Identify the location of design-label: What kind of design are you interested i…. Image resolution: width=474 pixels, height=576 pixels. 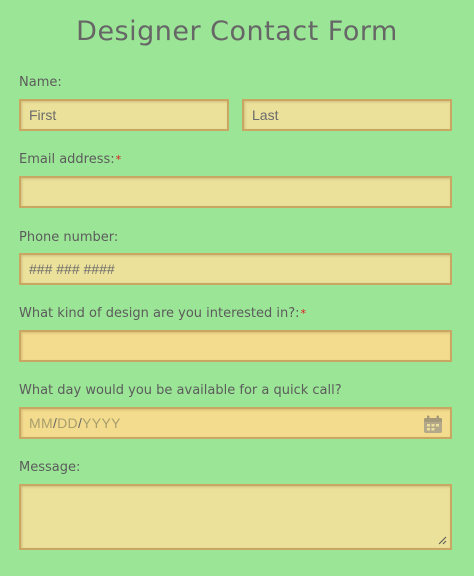
(162, 313).